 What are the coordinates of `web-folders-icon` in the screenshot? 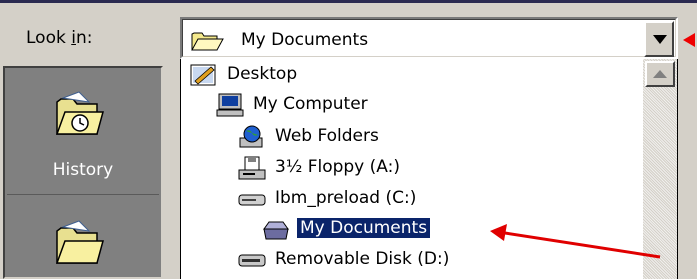 It's located at (251, 136).